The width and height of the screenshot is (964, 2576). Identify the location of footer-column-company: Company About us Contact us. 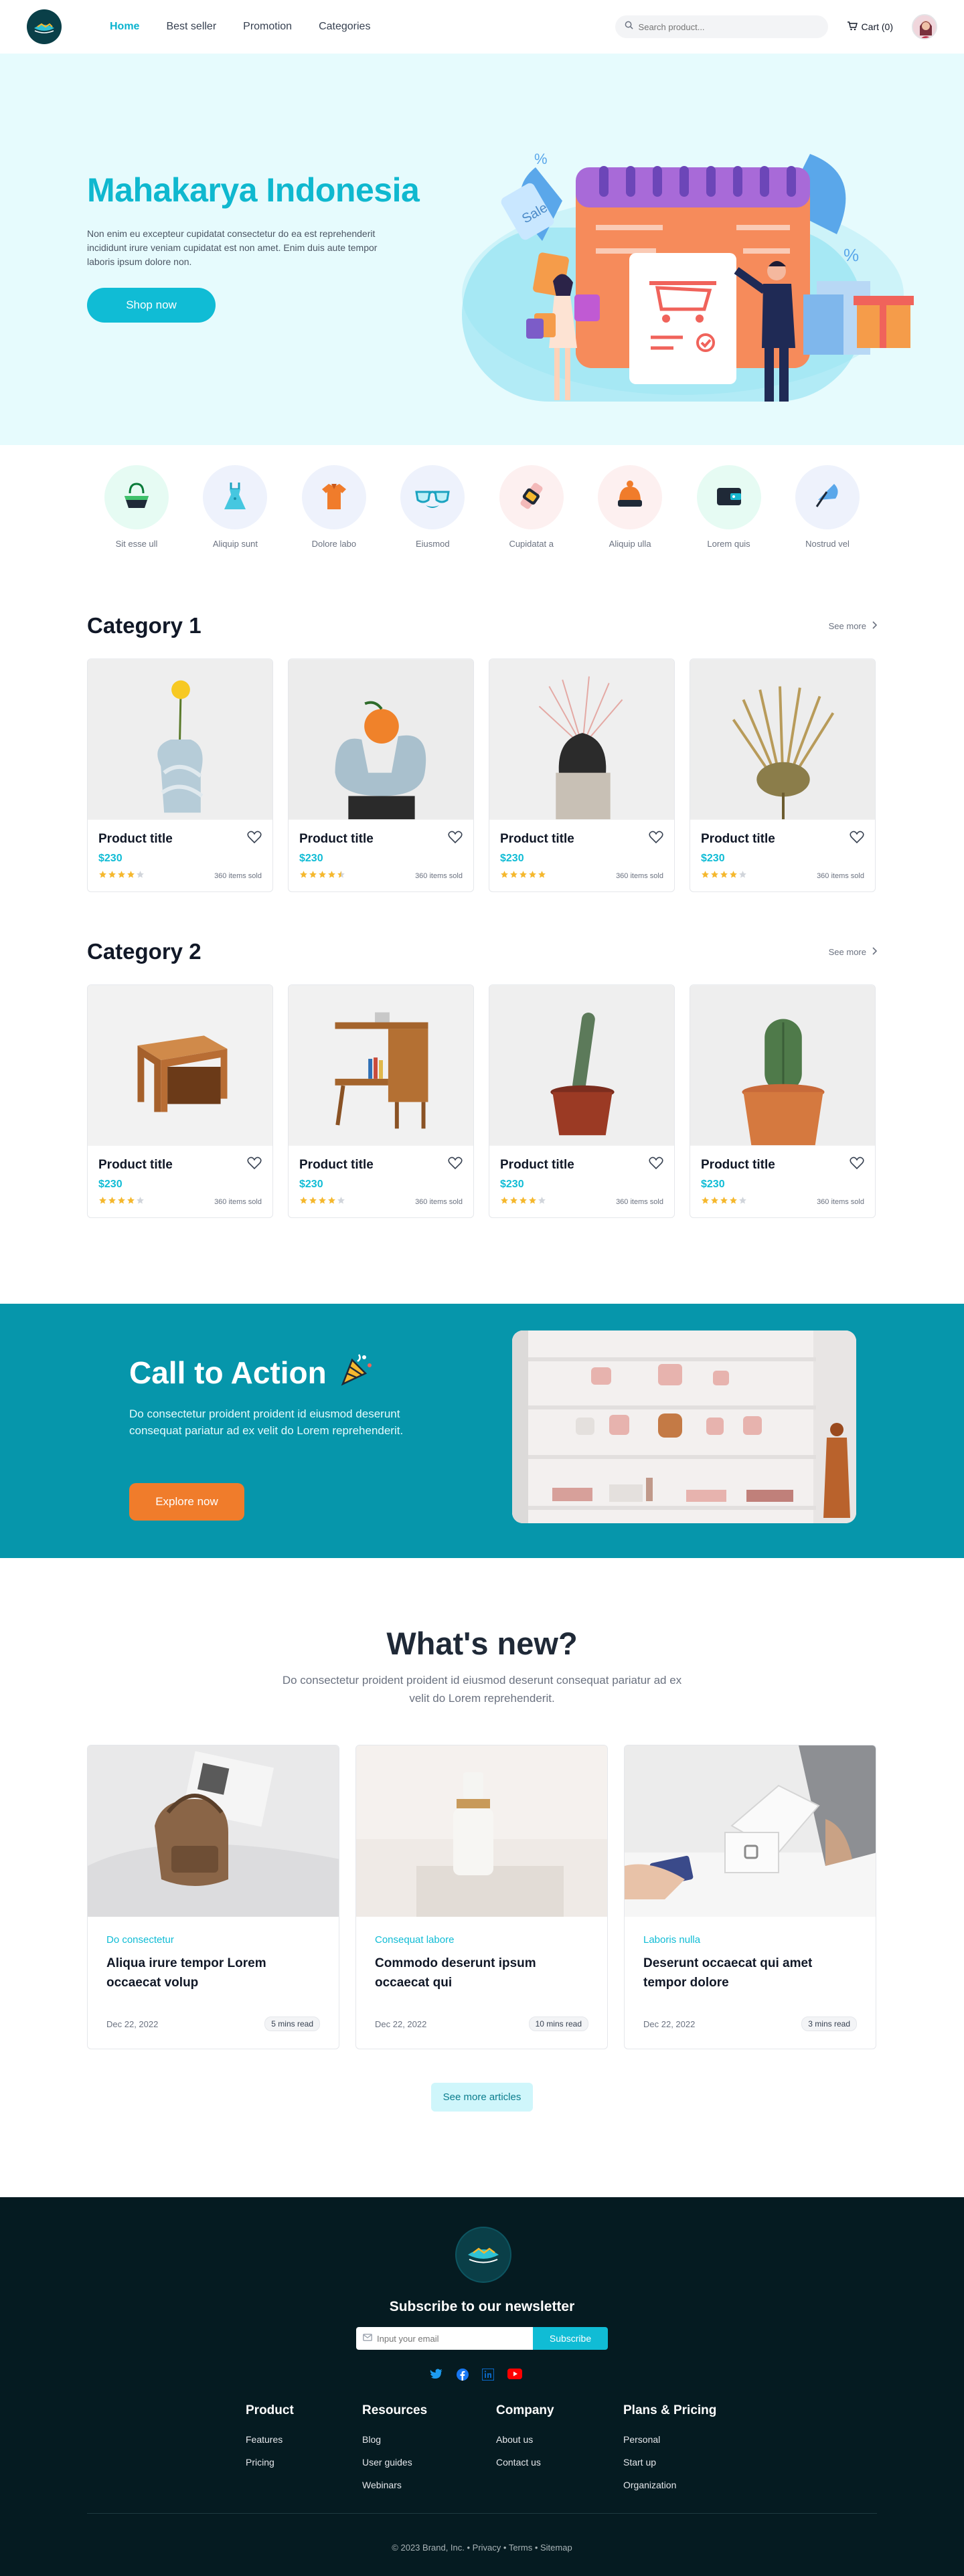
(559, 2452).